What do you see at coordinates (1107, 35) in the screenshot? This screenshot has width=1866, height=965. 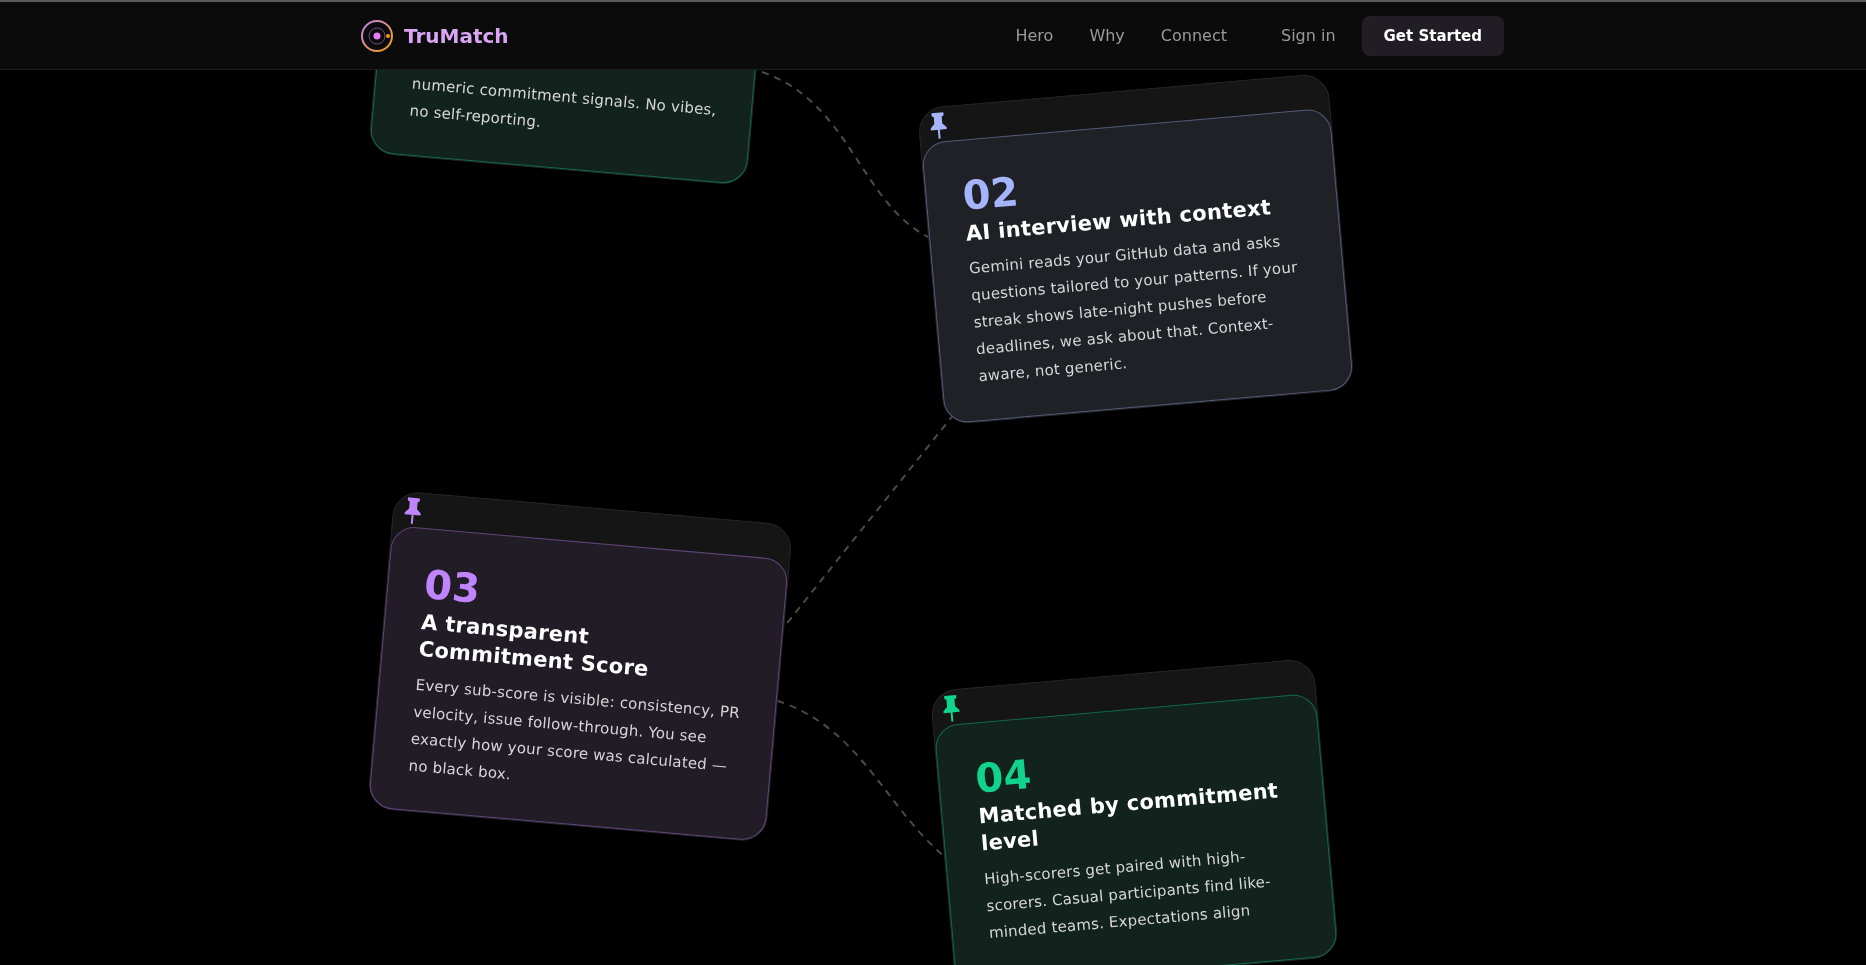 I see `nav-link: Why` at bounding box center [1107, 35].